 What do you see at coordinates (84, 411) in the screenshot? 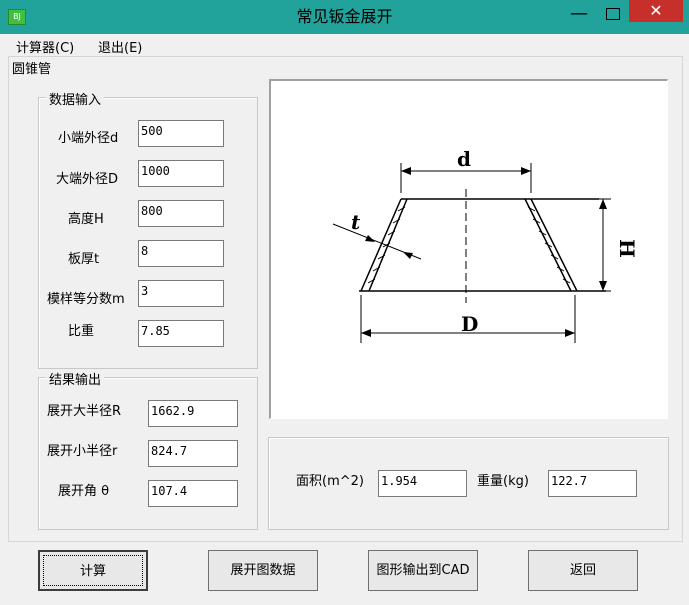
I see `unfold-large-radius-label: 展开大半径R` at bounding box center [84, 411].